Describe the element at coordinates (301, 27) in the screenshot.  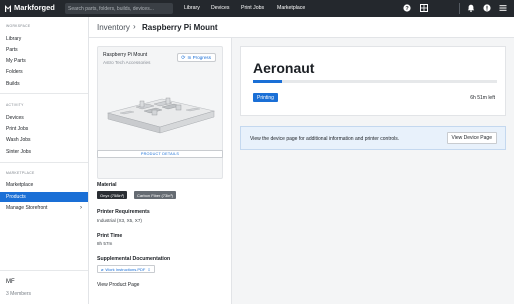
I see `breadcrumb: Inventory › Raspberry Pi Mount` at that location.